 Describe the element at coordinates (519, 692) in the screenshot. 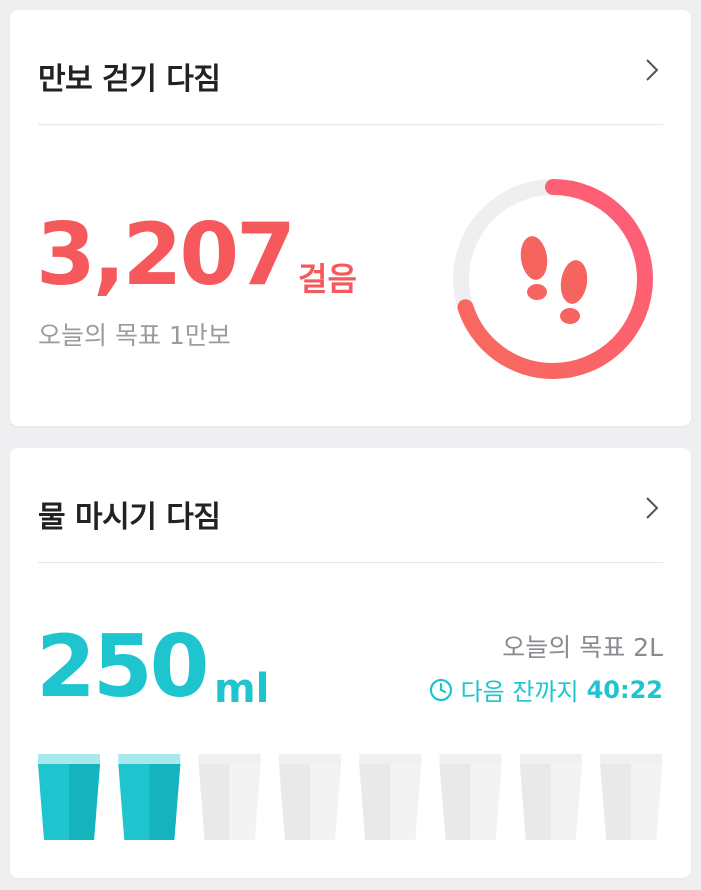

I see `next-cup-label: 다음 잔까지` at that location.